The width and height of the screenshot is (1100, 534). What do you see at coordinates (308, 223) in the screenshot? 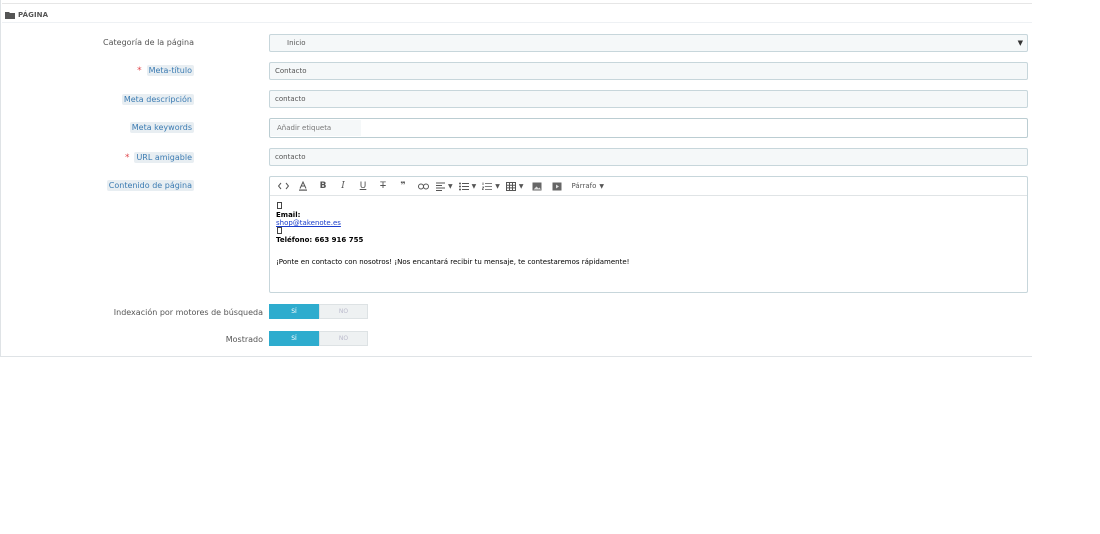
I see `email-link: shop@takenote.es` at bounding box center [308, 223].